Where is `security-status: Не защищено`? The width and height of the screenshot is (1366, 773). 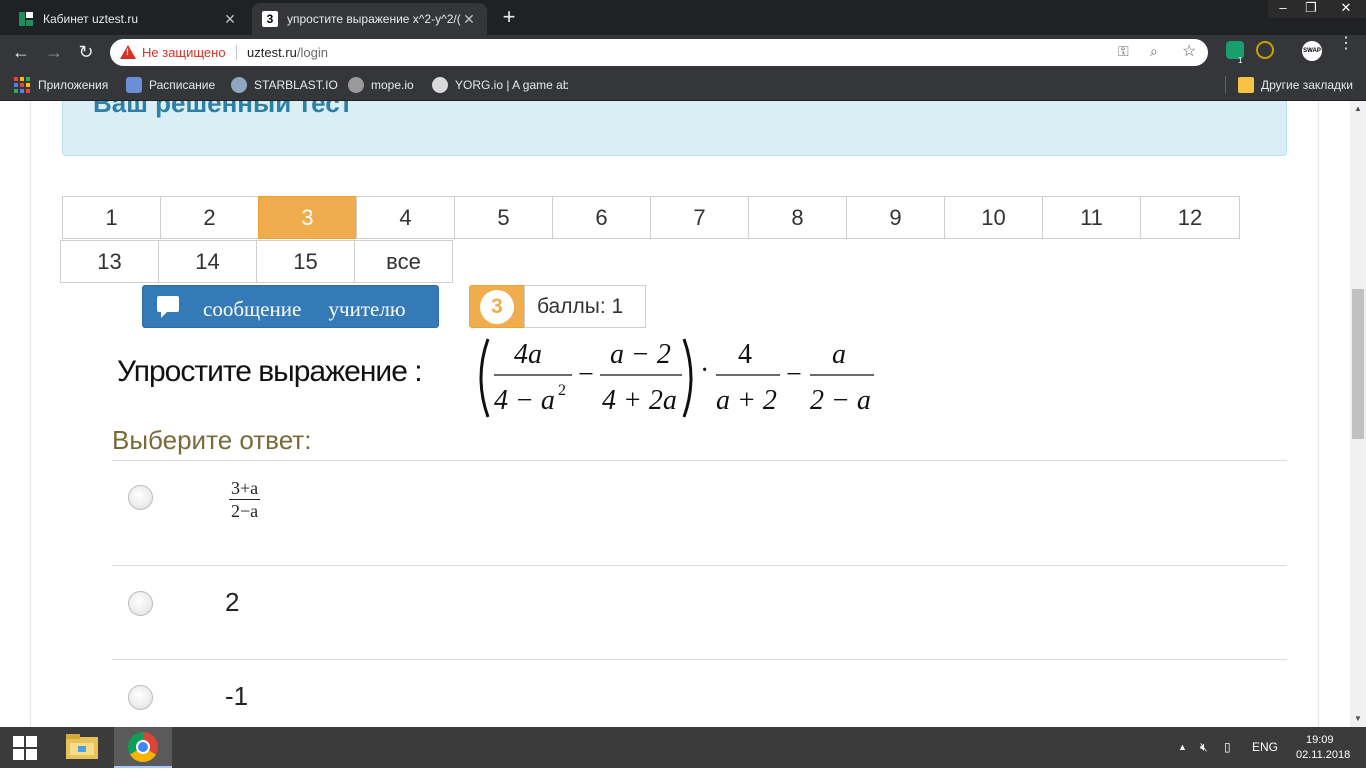 security-status: Не защищено is located at coordinates (184, 52).